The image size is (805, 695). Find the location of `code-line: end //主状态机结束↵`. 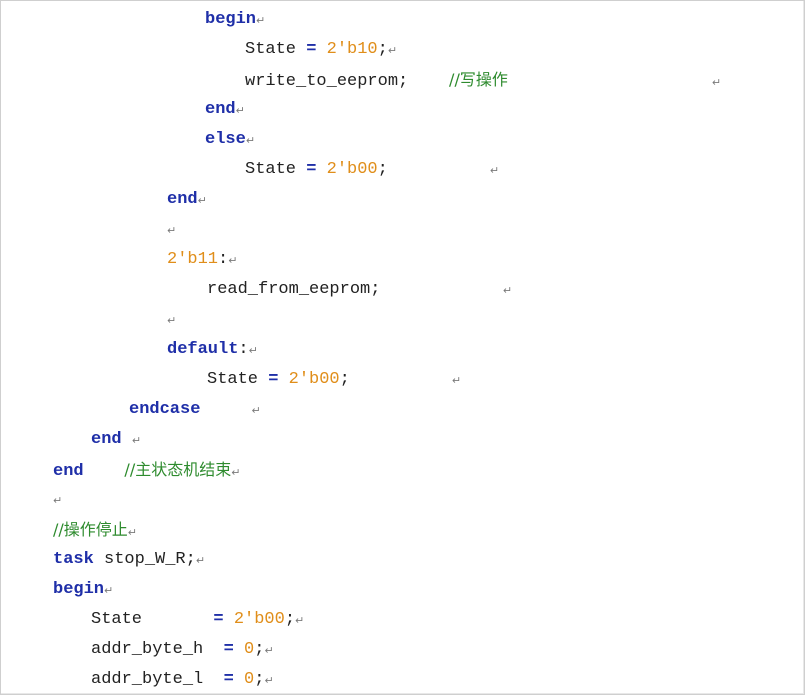

code-line: end //主状态机结束↵ is located at coordinates (146, 470).